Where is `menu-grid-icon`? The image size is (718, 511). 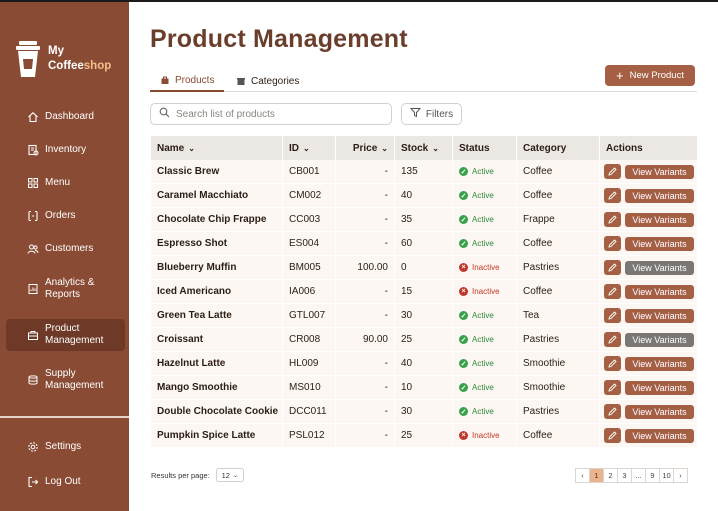 menu-grid-icon is located at coordinates (33, 183).